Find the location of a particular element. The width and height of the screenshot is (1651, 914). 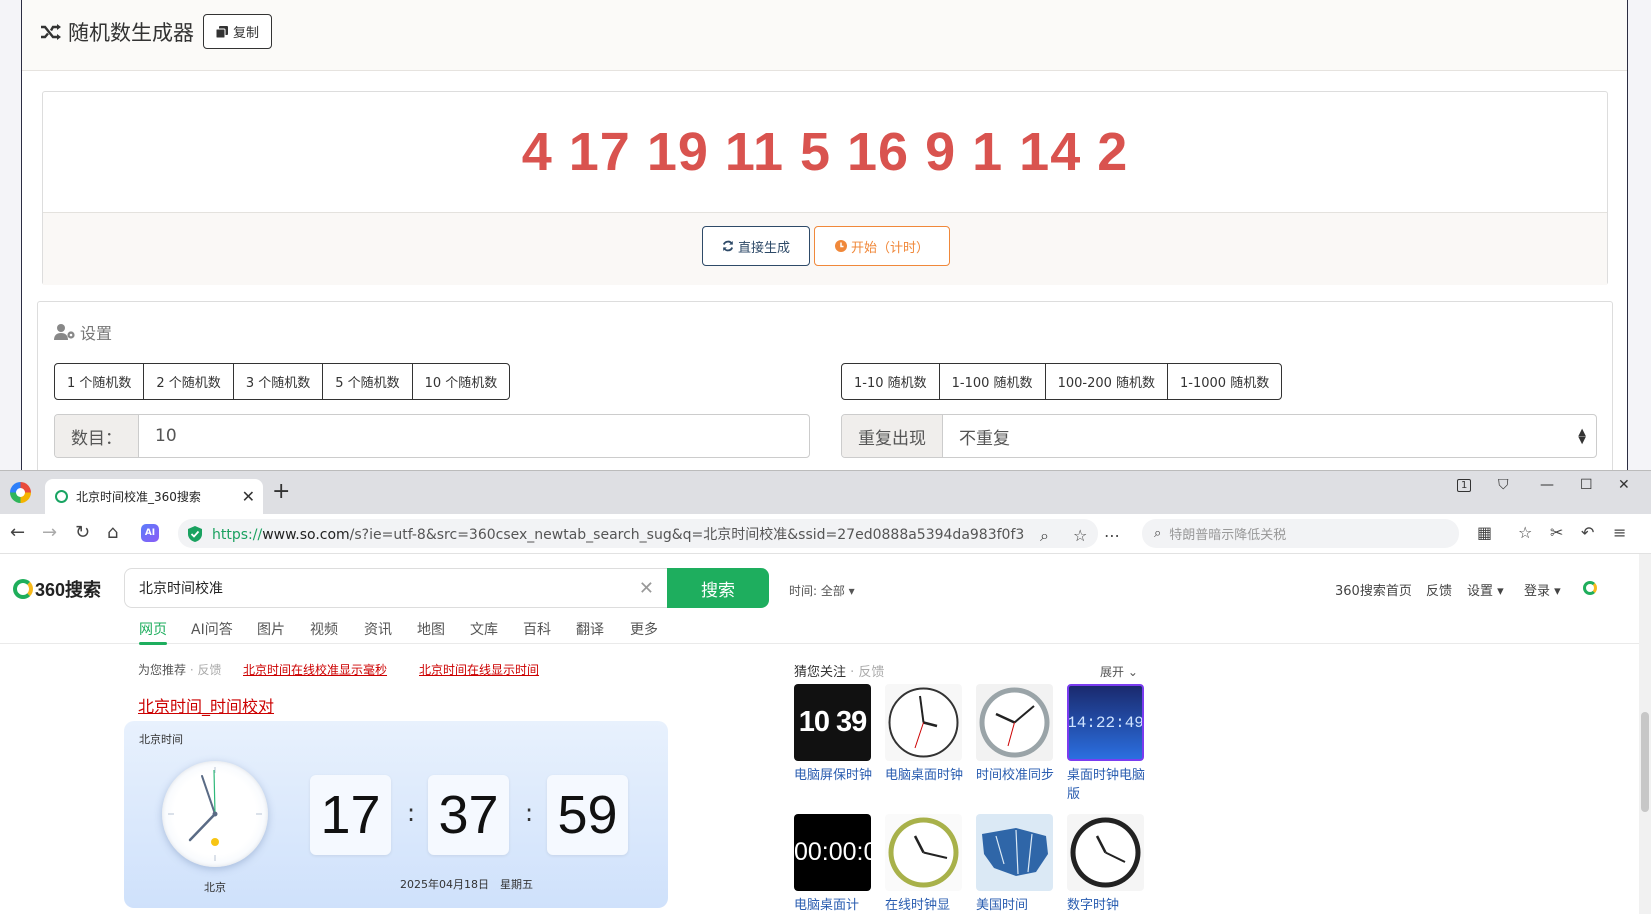

settings-title-text: 设置 is located at coordinates (96, 333).